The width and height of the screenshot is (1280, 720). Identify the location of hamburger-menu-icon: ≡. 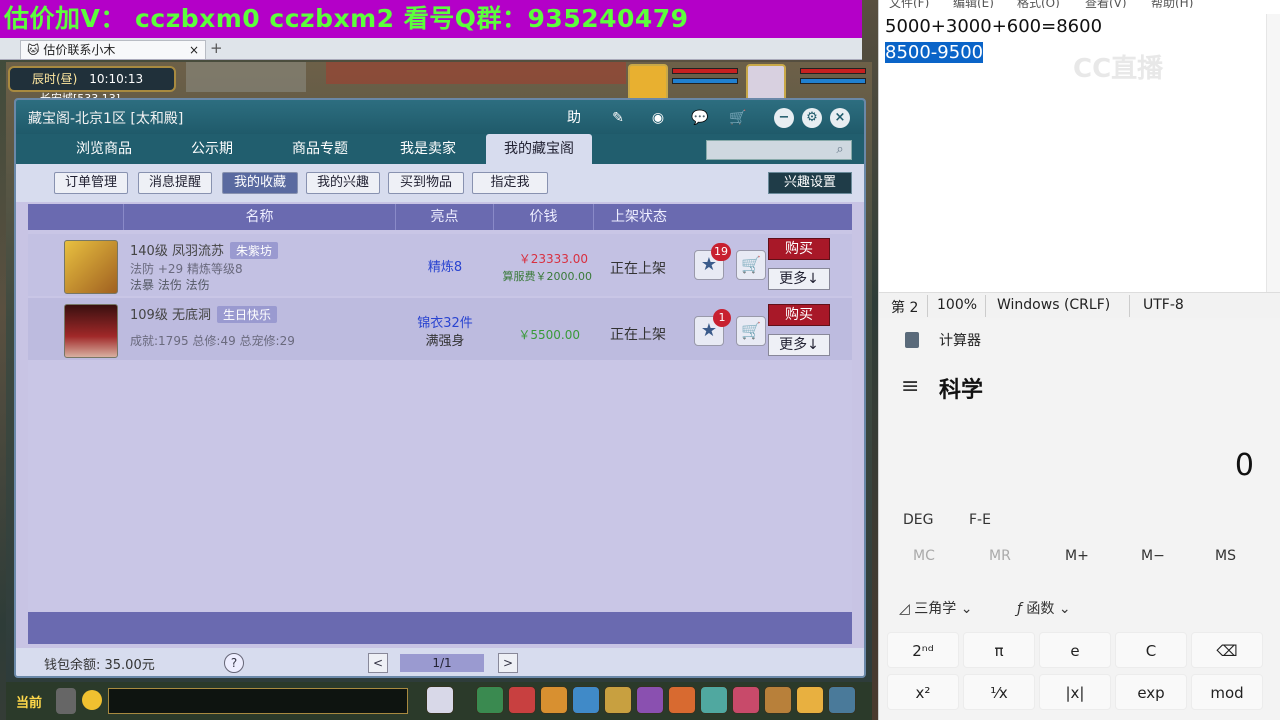
(910, 386).